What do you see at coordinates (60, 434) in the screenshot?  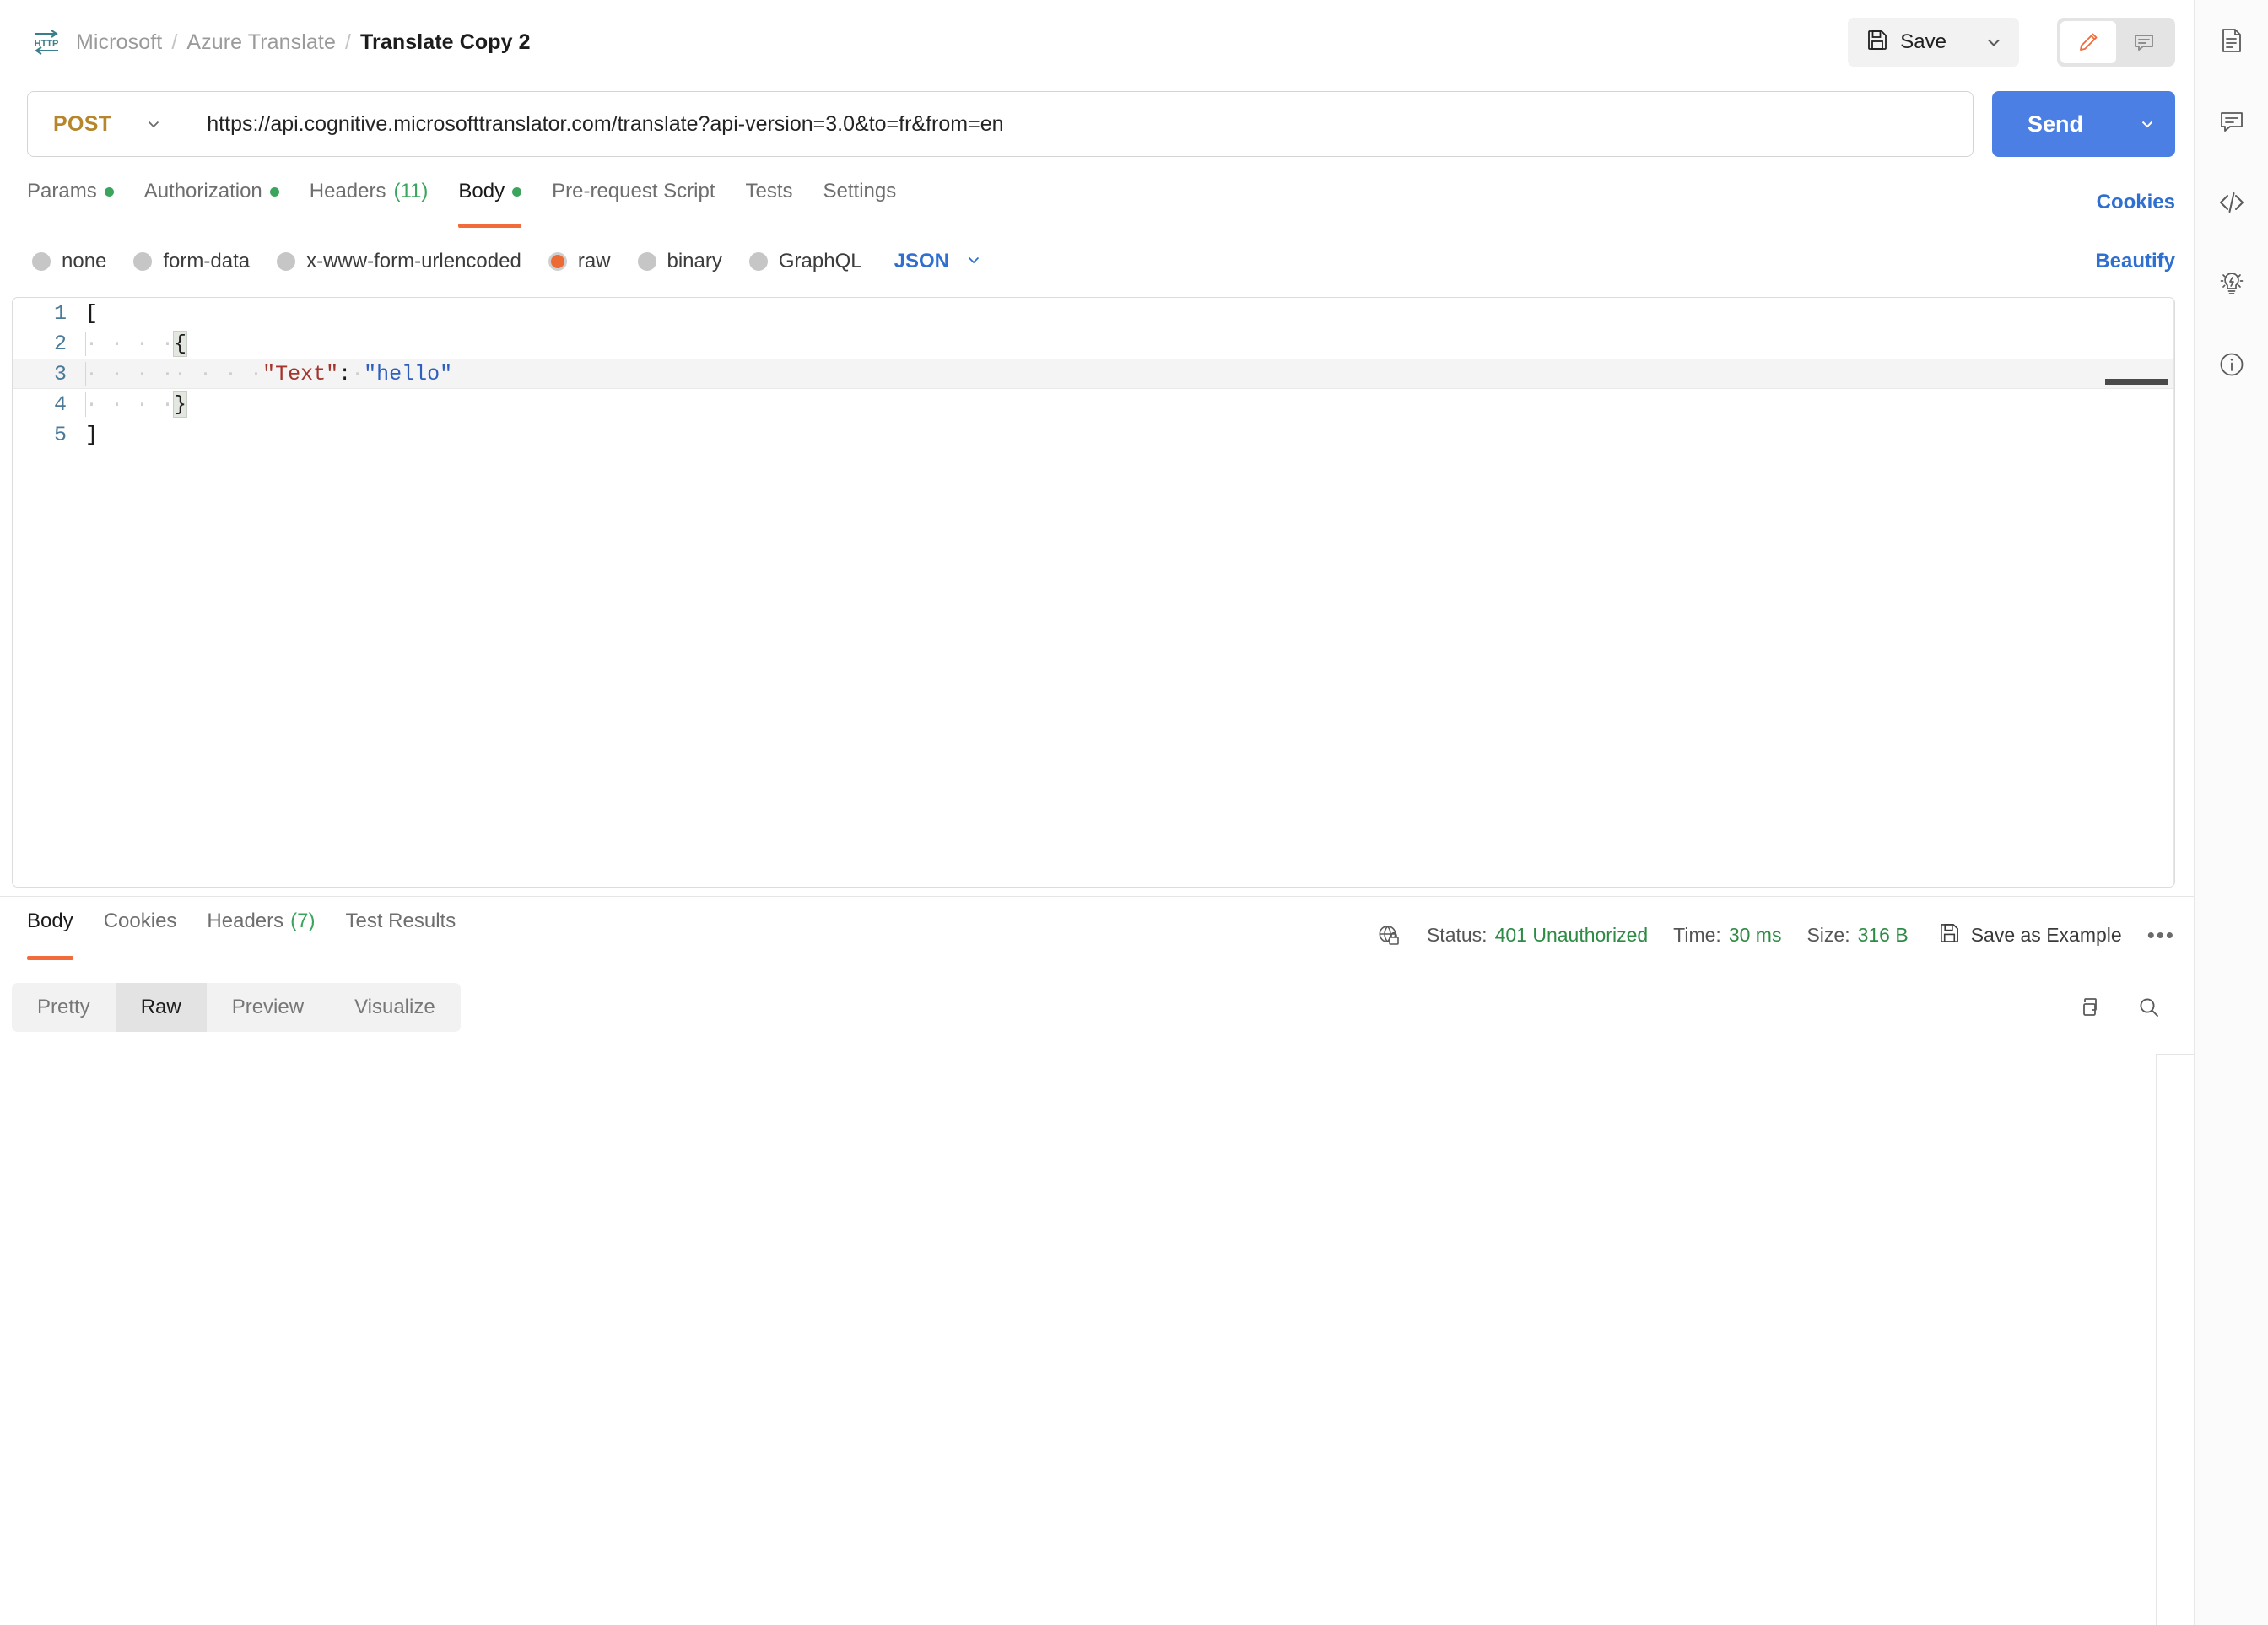 I see `line-number: 5` at bounding box center [60, 434].